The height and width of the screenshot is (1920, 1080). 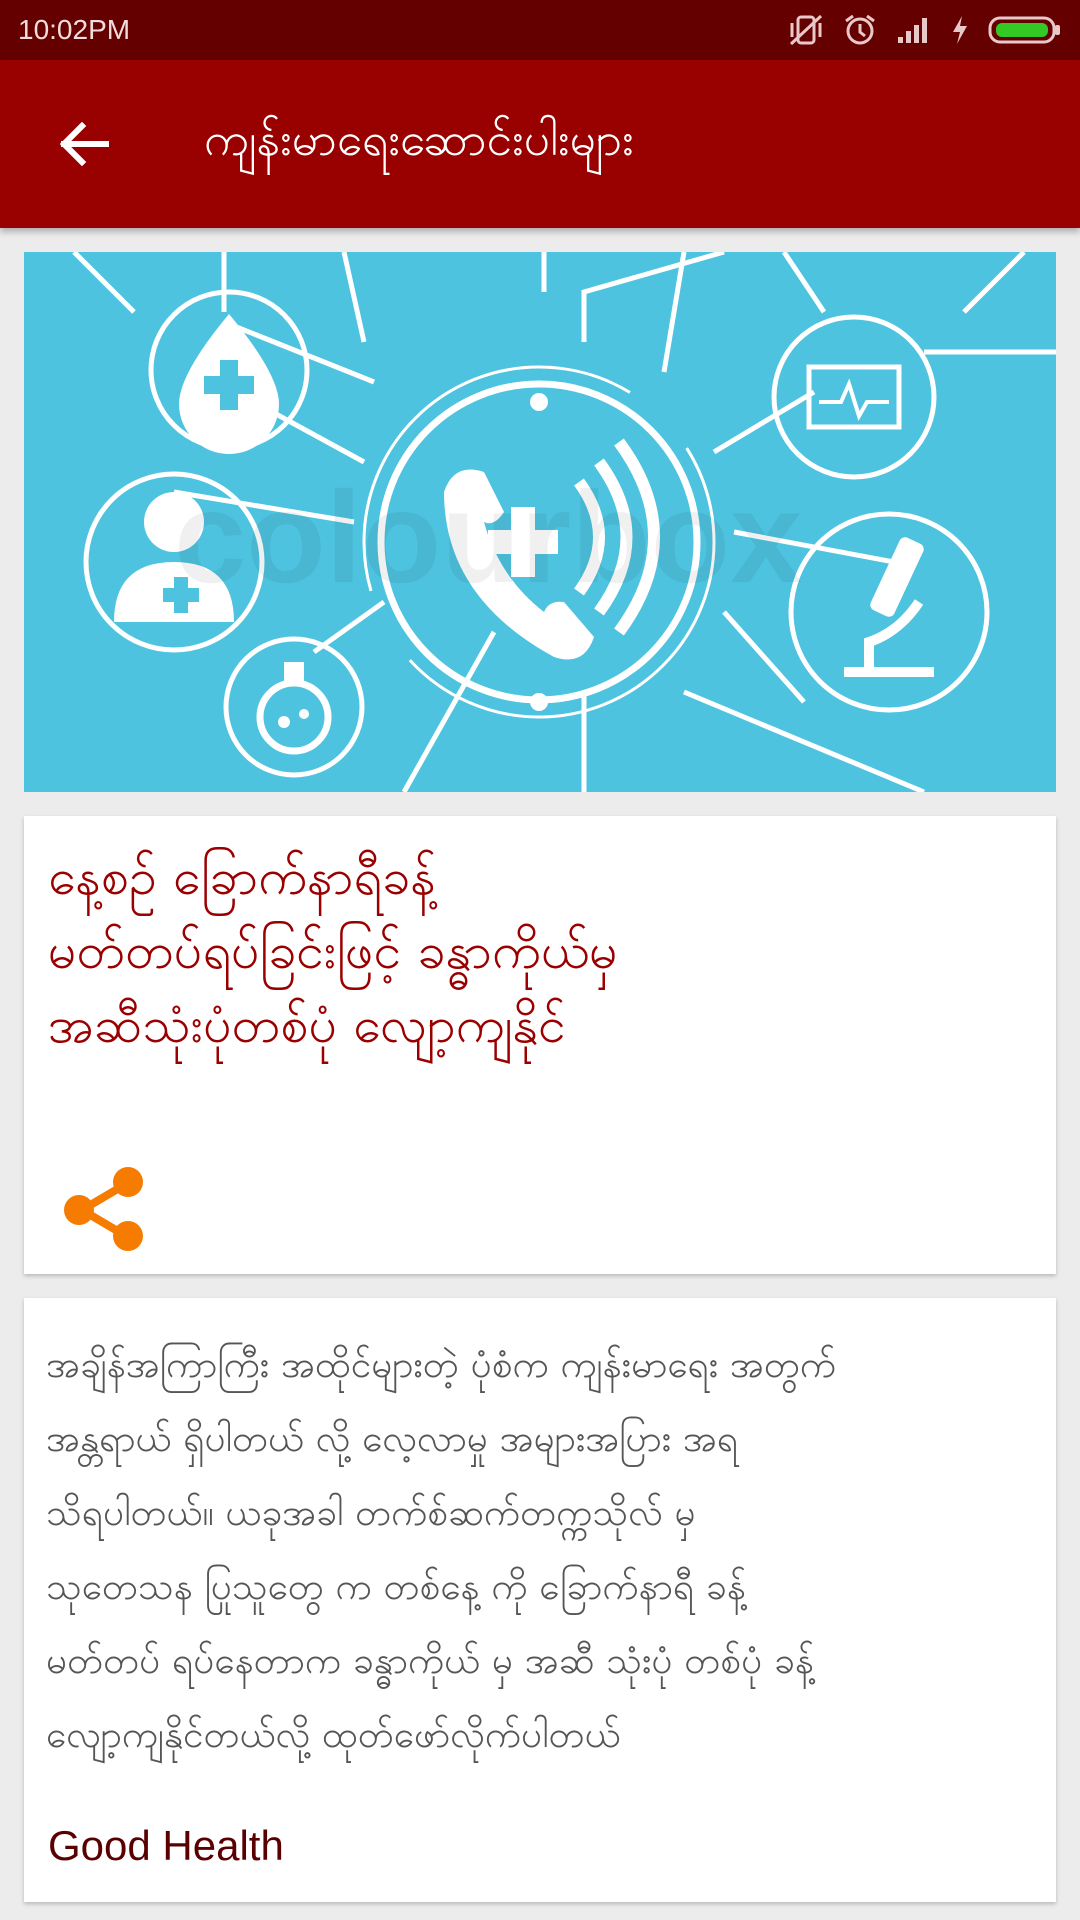 I want to click on headline-line: မတ်တပ်ရပ်ခြင်းဖြင့် ခန္ဓာကိုယ်မှ, so click(x=333, y=951).